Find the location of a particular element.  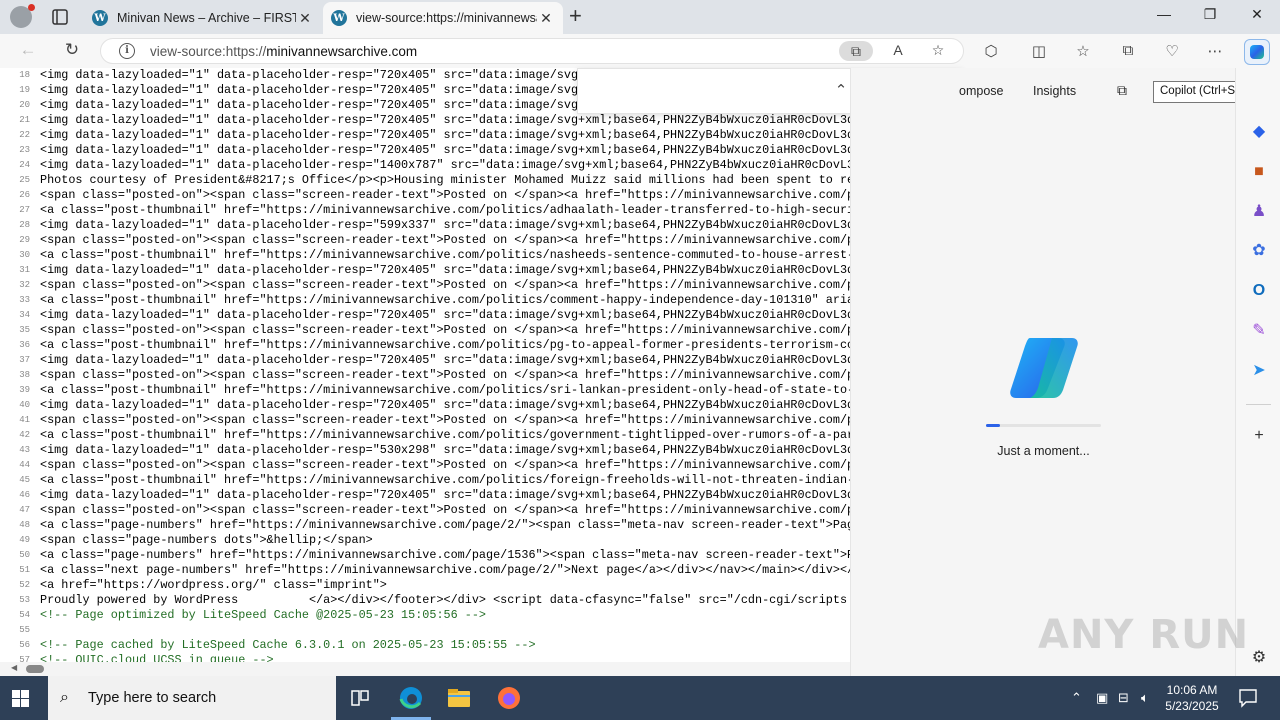

copilot-button is located at coordinates (1257, 52).